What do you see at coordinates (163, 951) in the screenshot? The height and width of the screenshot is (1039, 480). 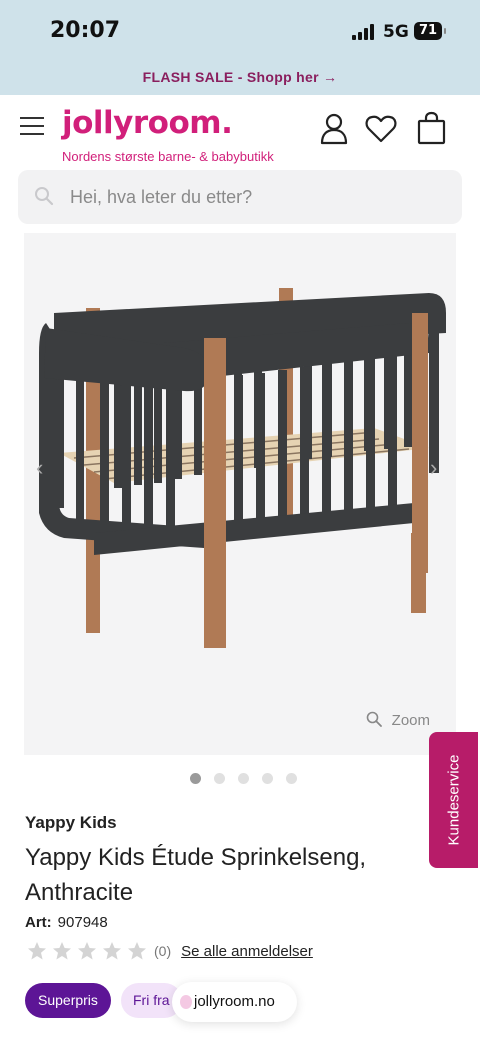 I see `rating-count: (0)` at bounding box center [163, 951].